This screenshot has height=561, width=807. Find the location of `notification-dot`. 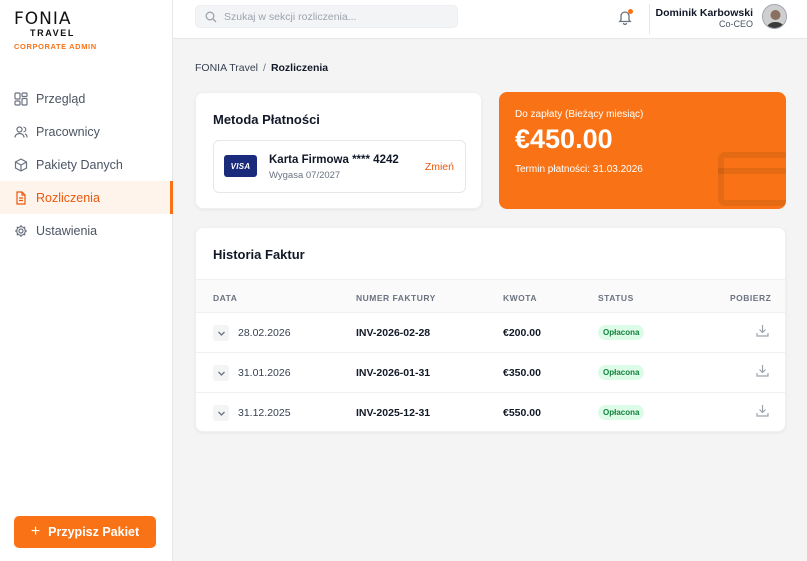

notification-dot is located at coordinates (630, 11).